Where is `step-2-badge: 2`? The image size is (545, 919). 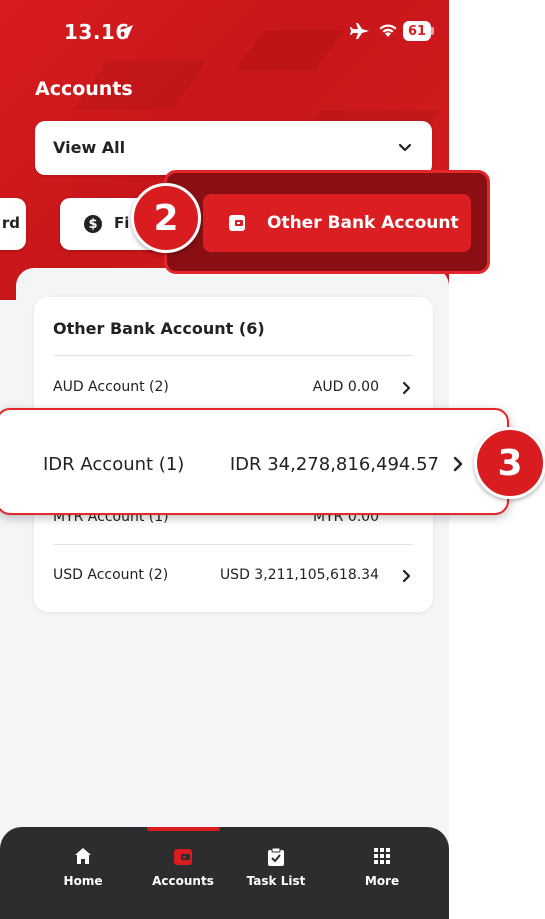
step-2-badge: 2 is located at coordinates (166, 218).